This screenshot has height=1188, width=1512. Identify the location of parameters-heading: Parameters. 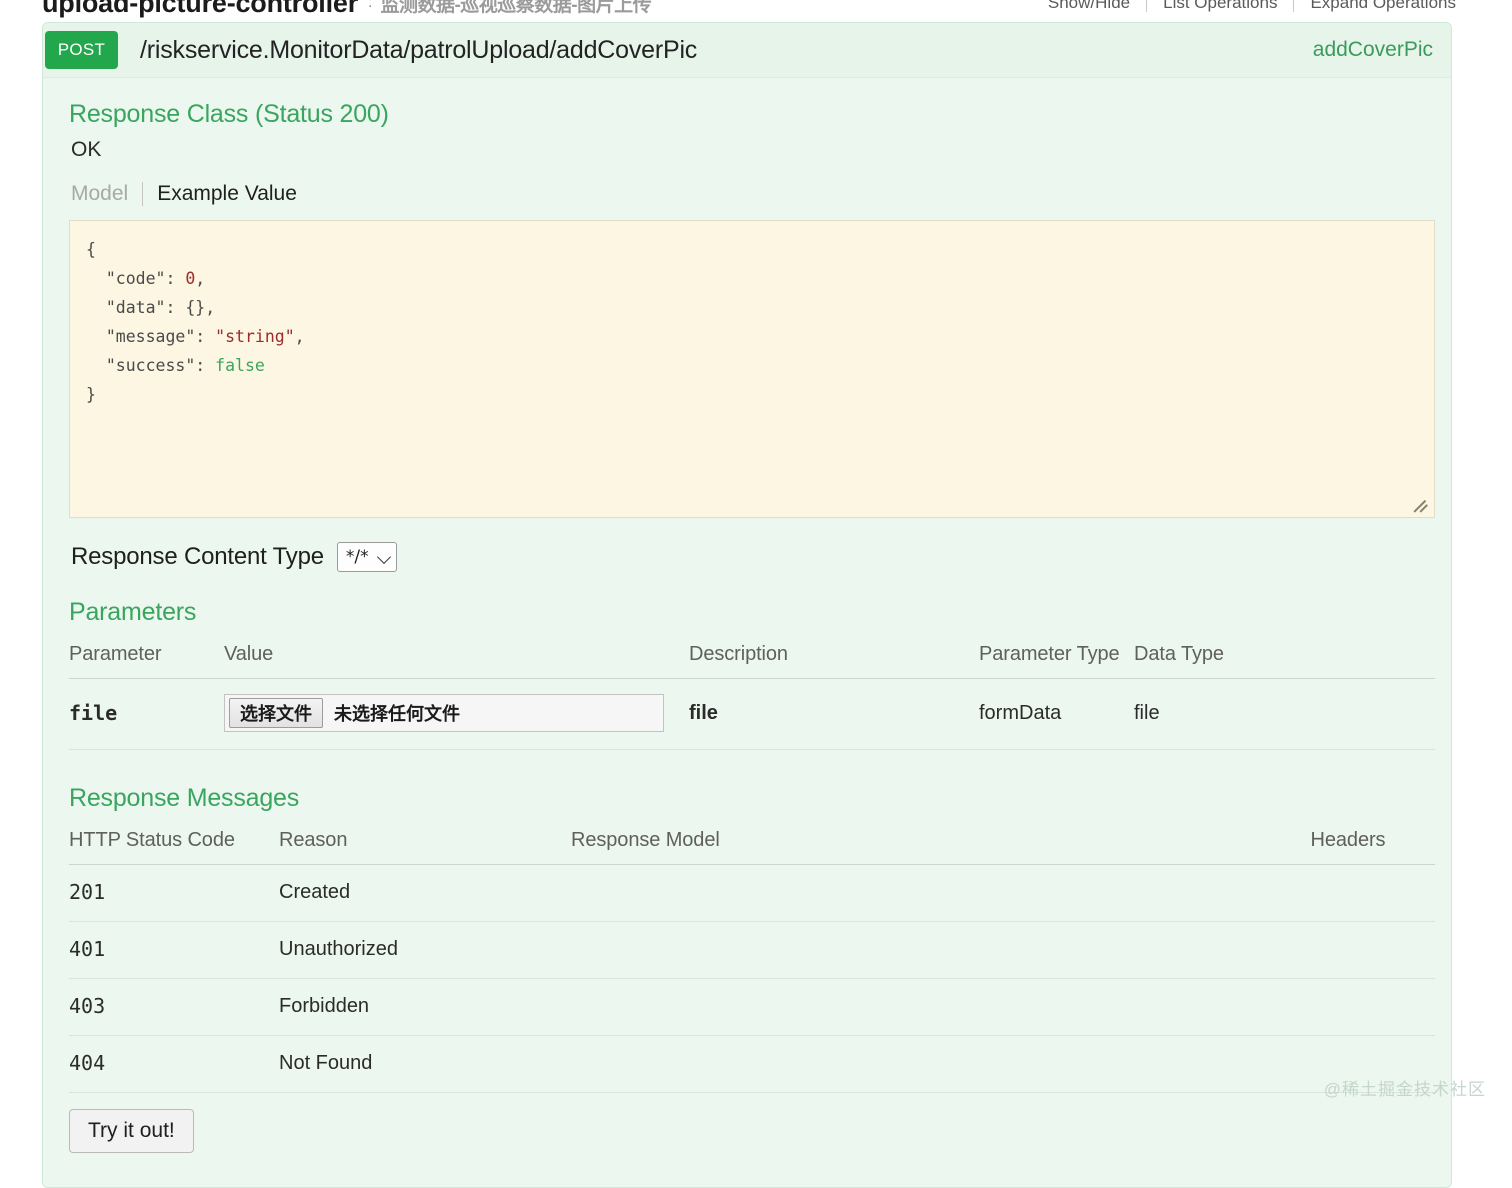
(133, 612).